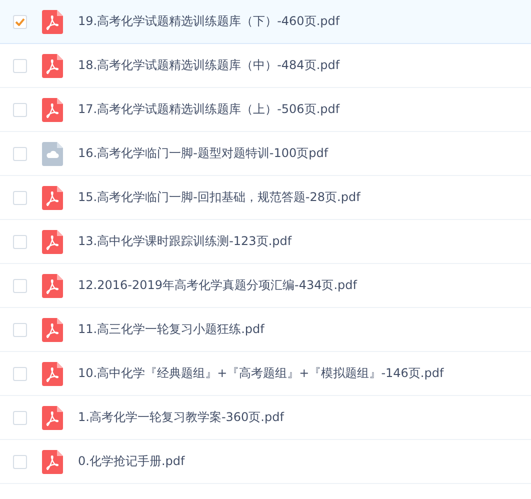  What do you see at coordinates (131, 461) in the screenshot?
I see `file-name: 0.化学抢记手册.pdf` at bounding box center [131, 461].